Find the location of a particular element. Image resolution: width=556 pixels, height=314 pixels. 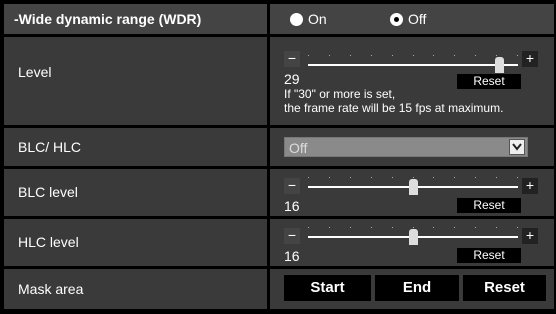

blc-level-control-cell: − + 16 Reset is located at coordinates (412, 192).